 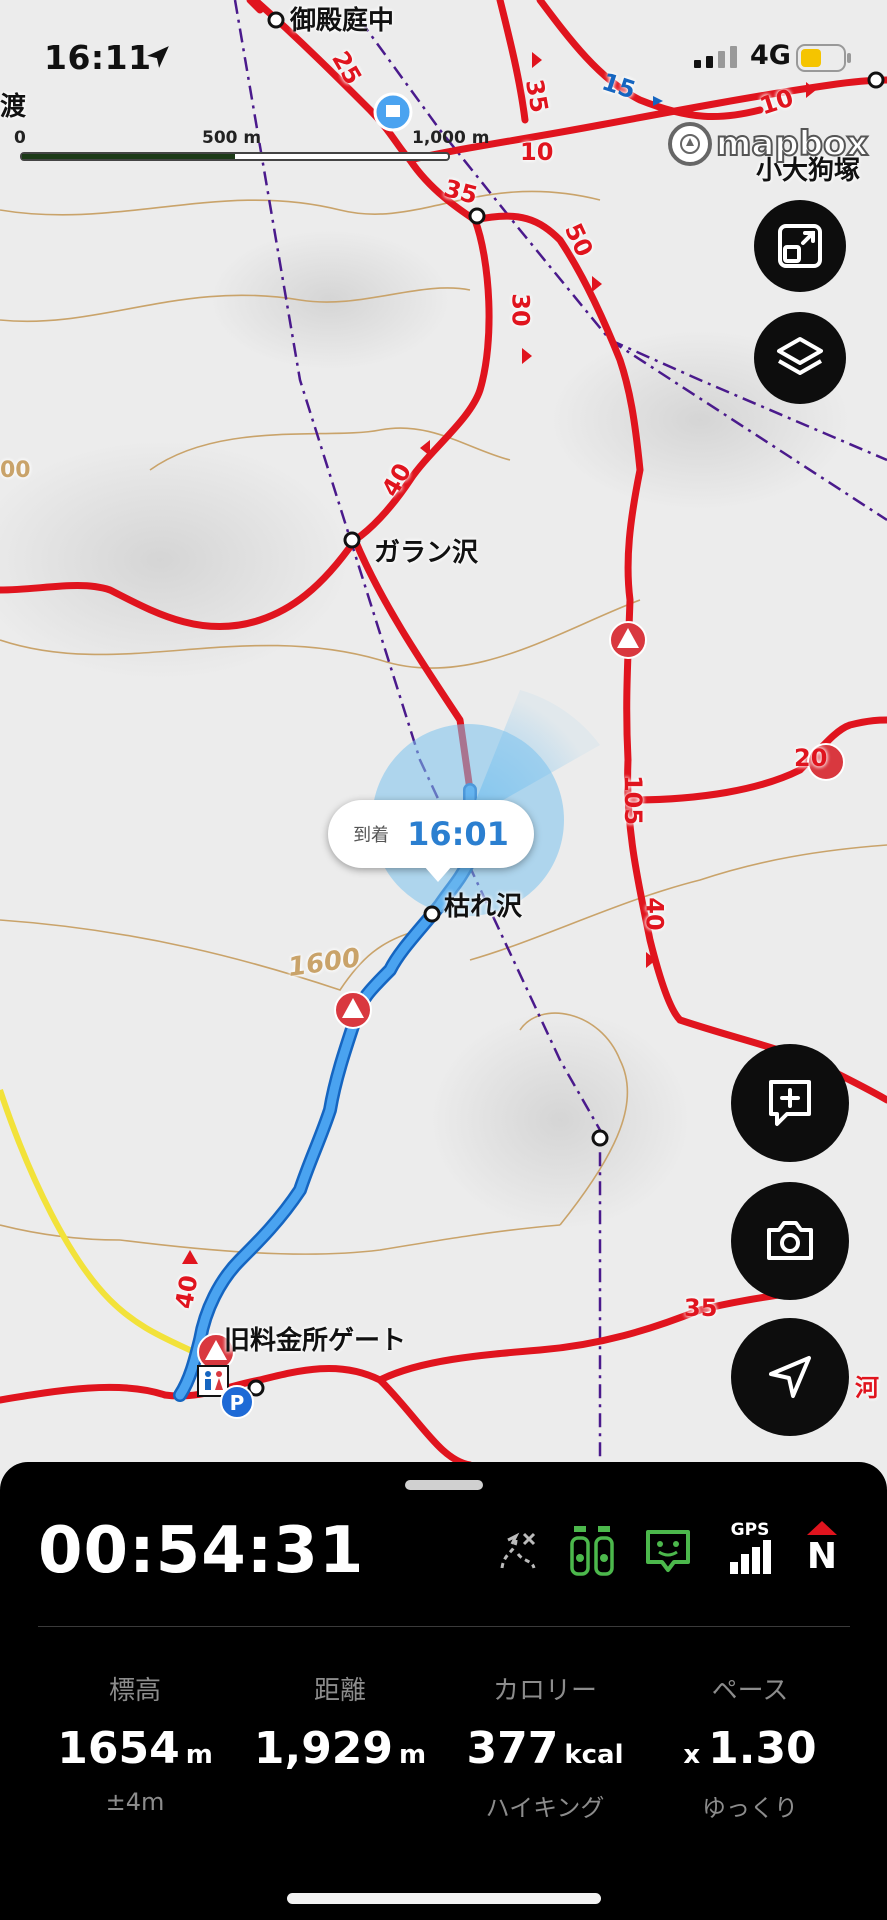 I want to click on battery-icon, so click(x=823, y=58).